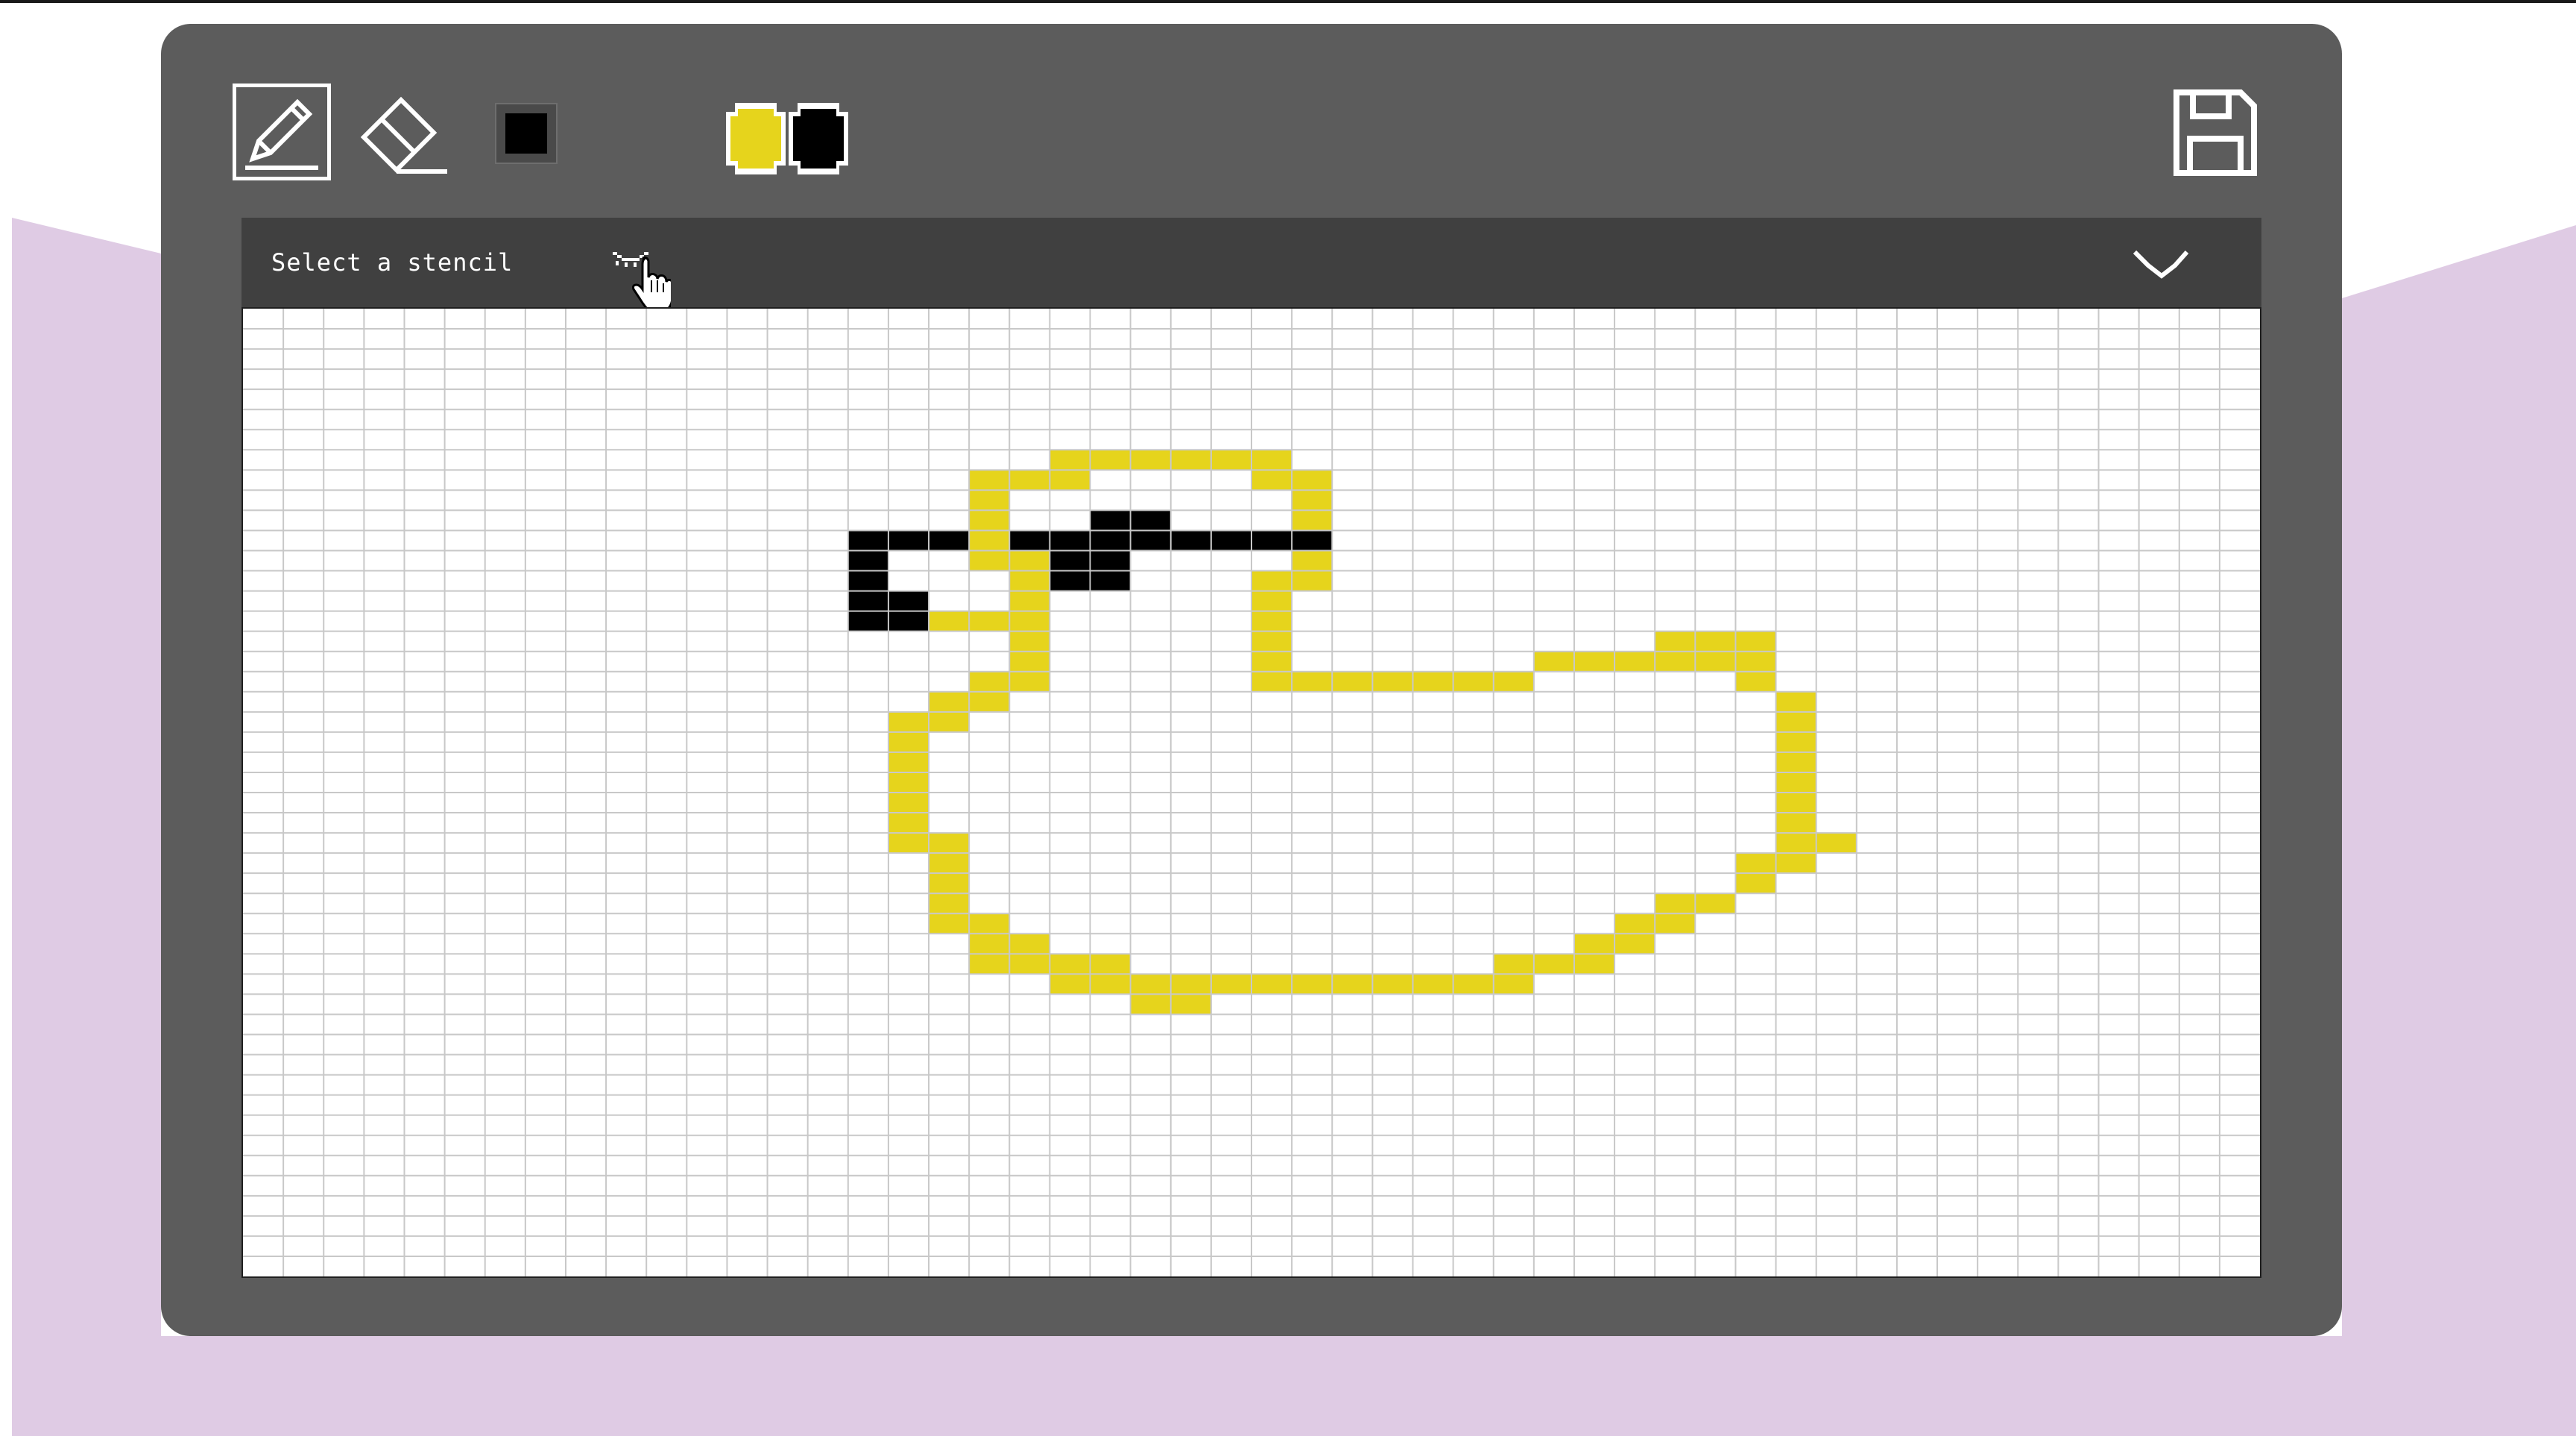  Describe the element at coordinates (526, 133) in the screenshot. I see `fill-tool-button` at that location.